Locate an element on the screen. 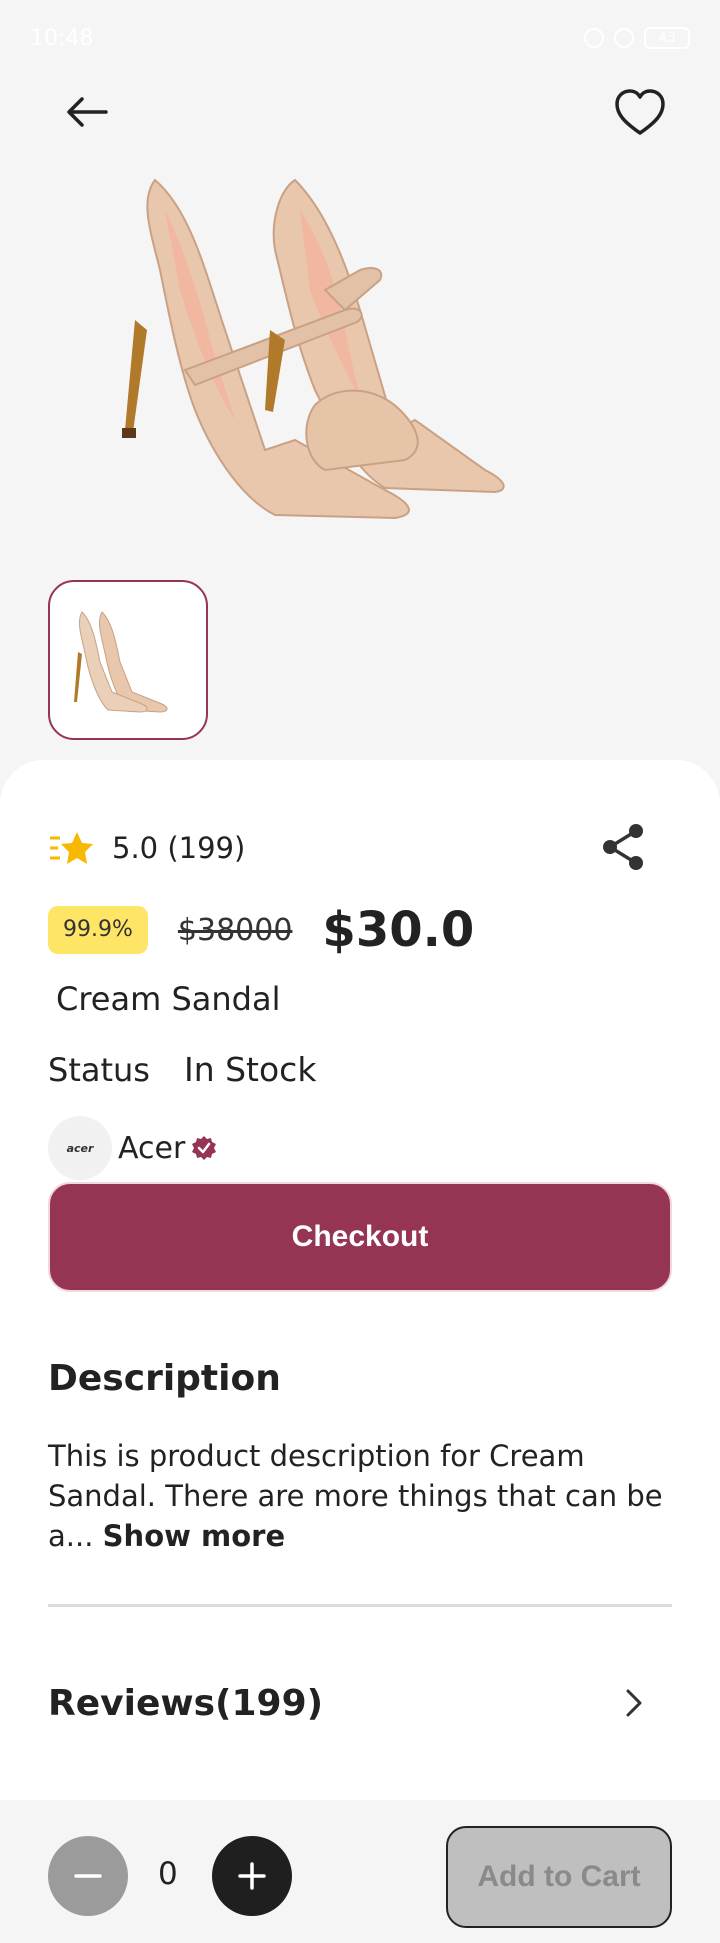 The height and width of the screenshot is (1943, 720). brand-logo: acer is located at coordinates (80, 1148).